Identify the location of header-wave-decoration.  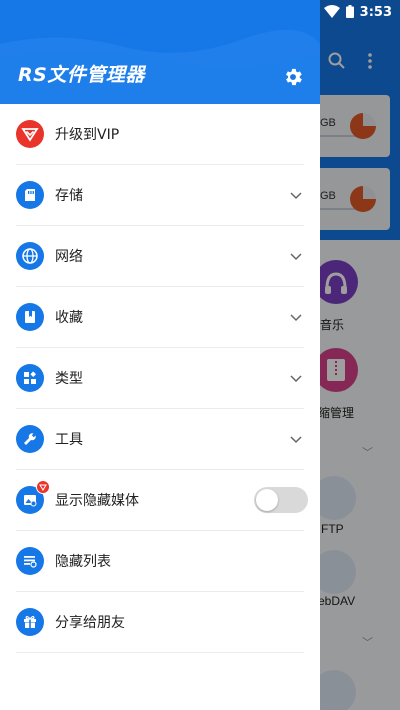
(160, 67).